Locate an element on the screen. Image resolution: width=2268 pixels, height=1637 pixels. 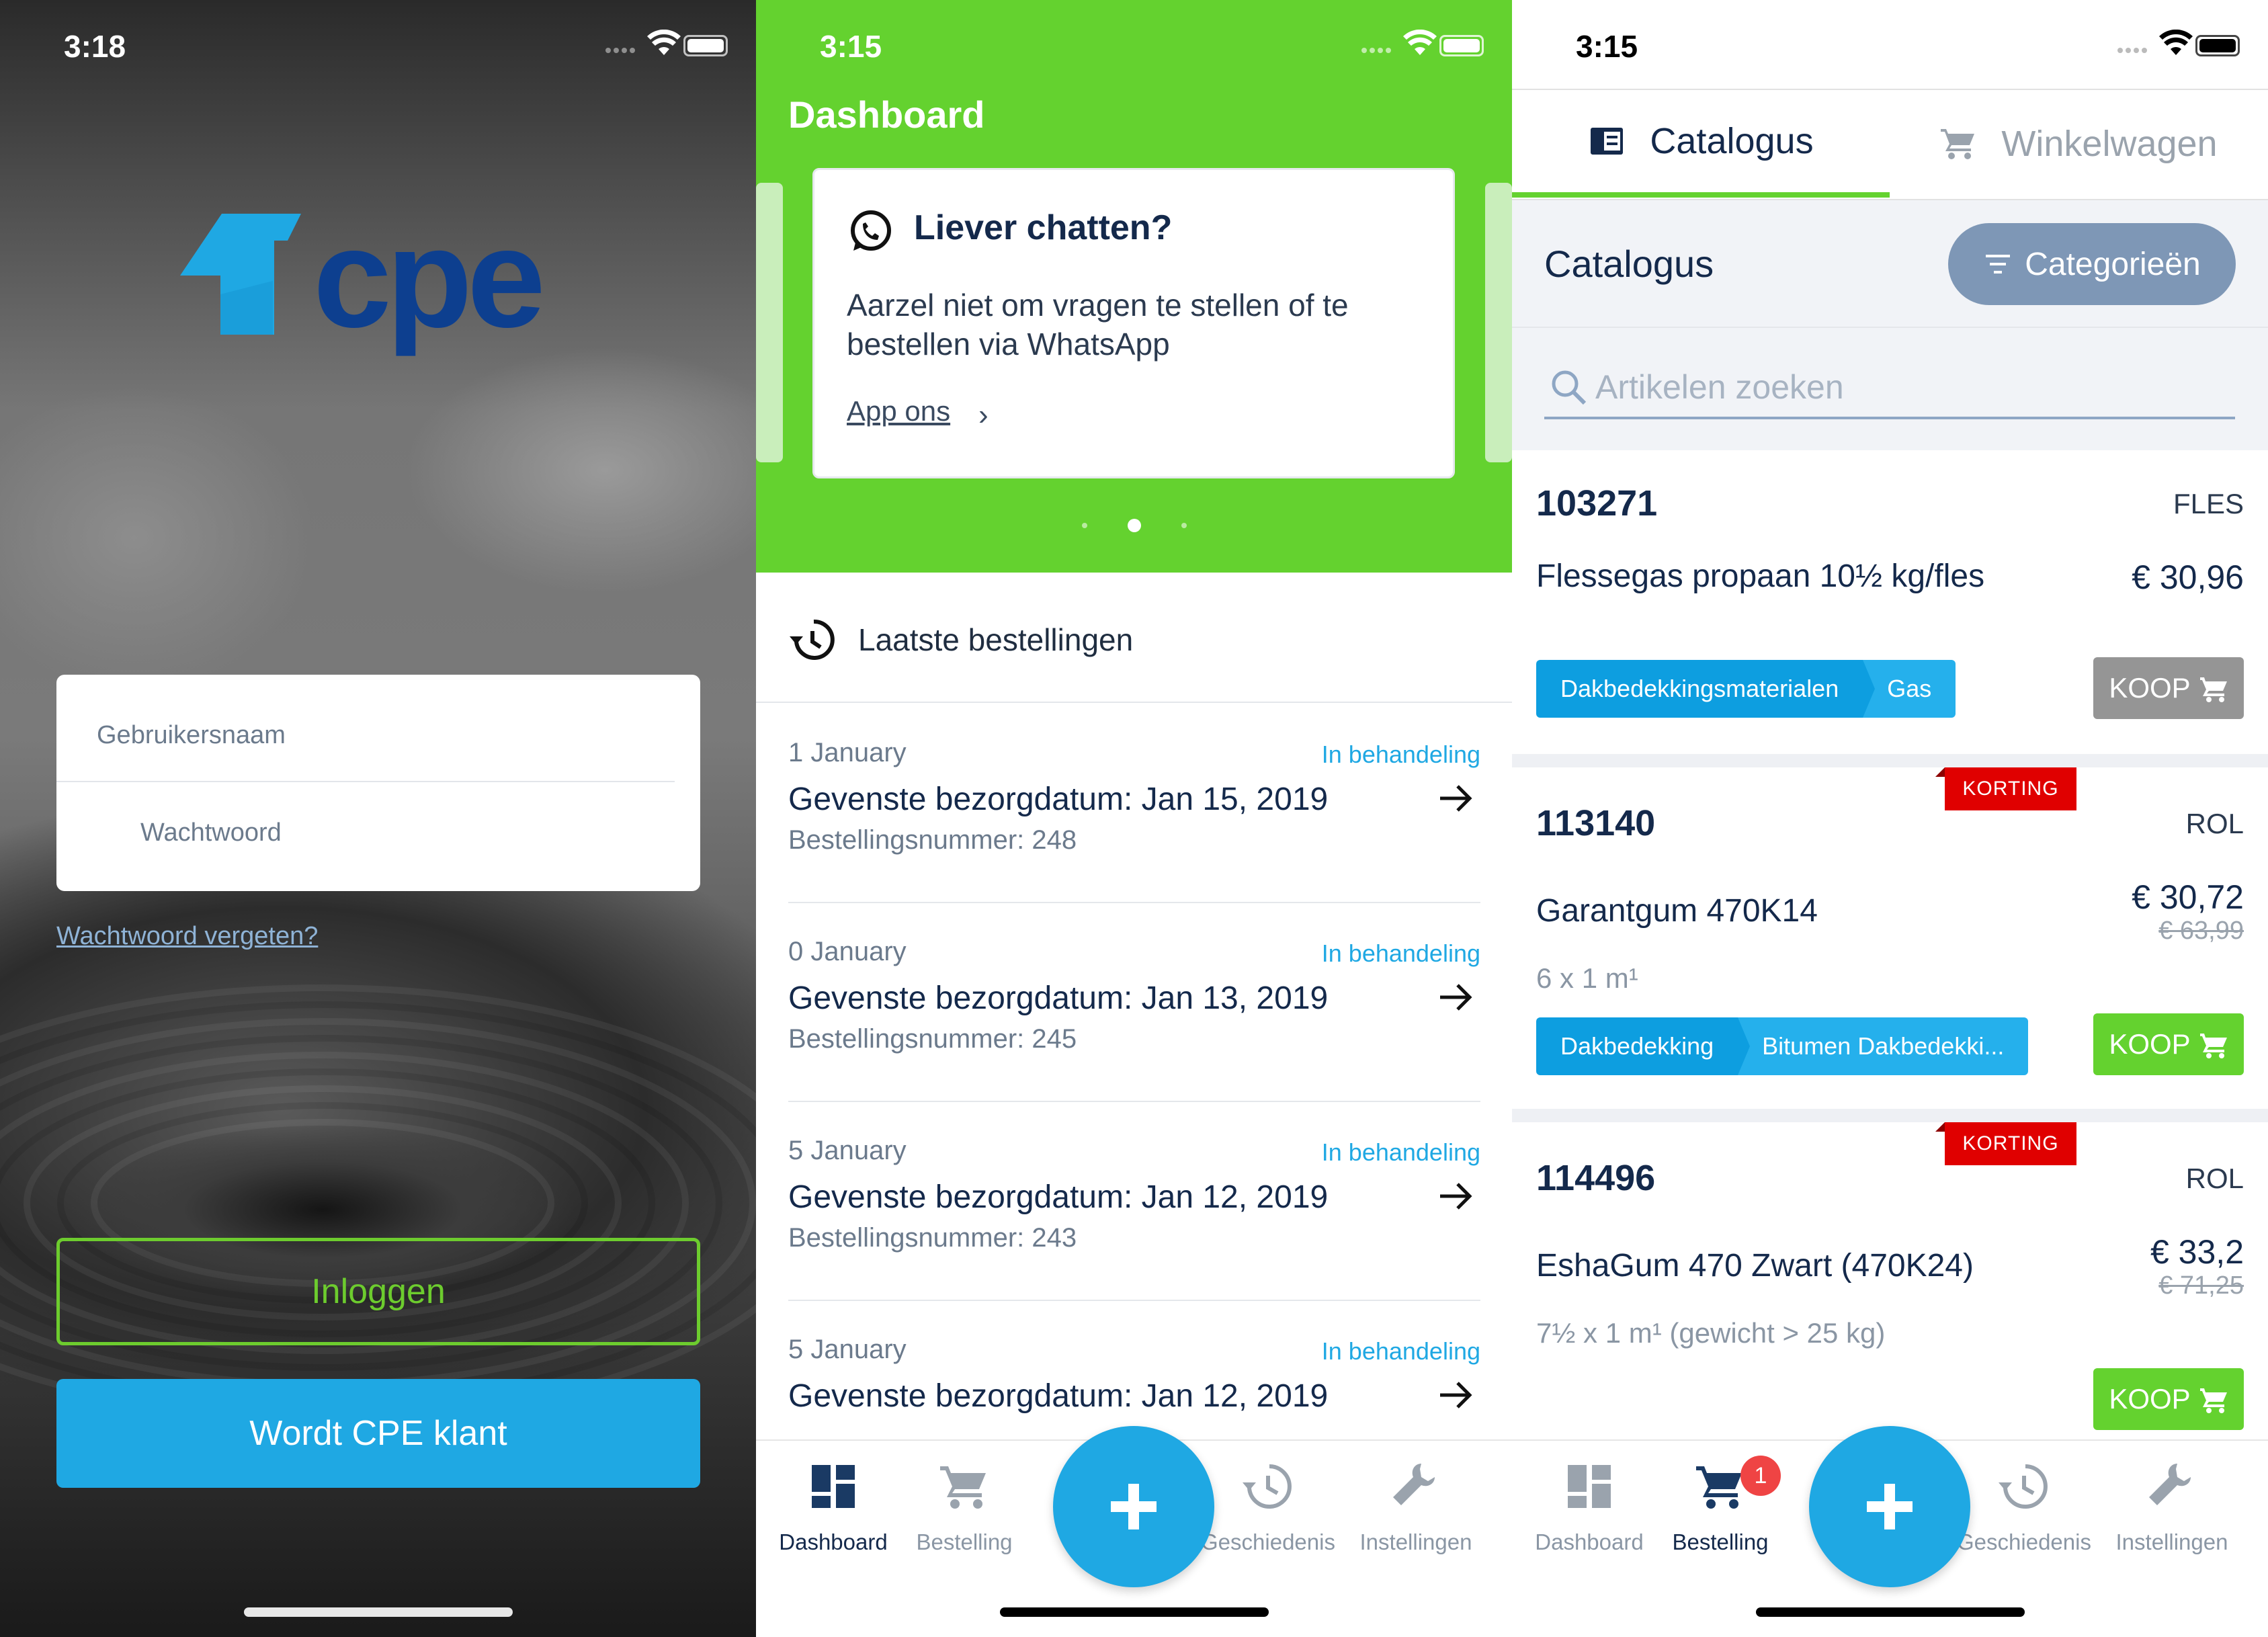
order-date: 1 January is located at coordinates (847, 752).